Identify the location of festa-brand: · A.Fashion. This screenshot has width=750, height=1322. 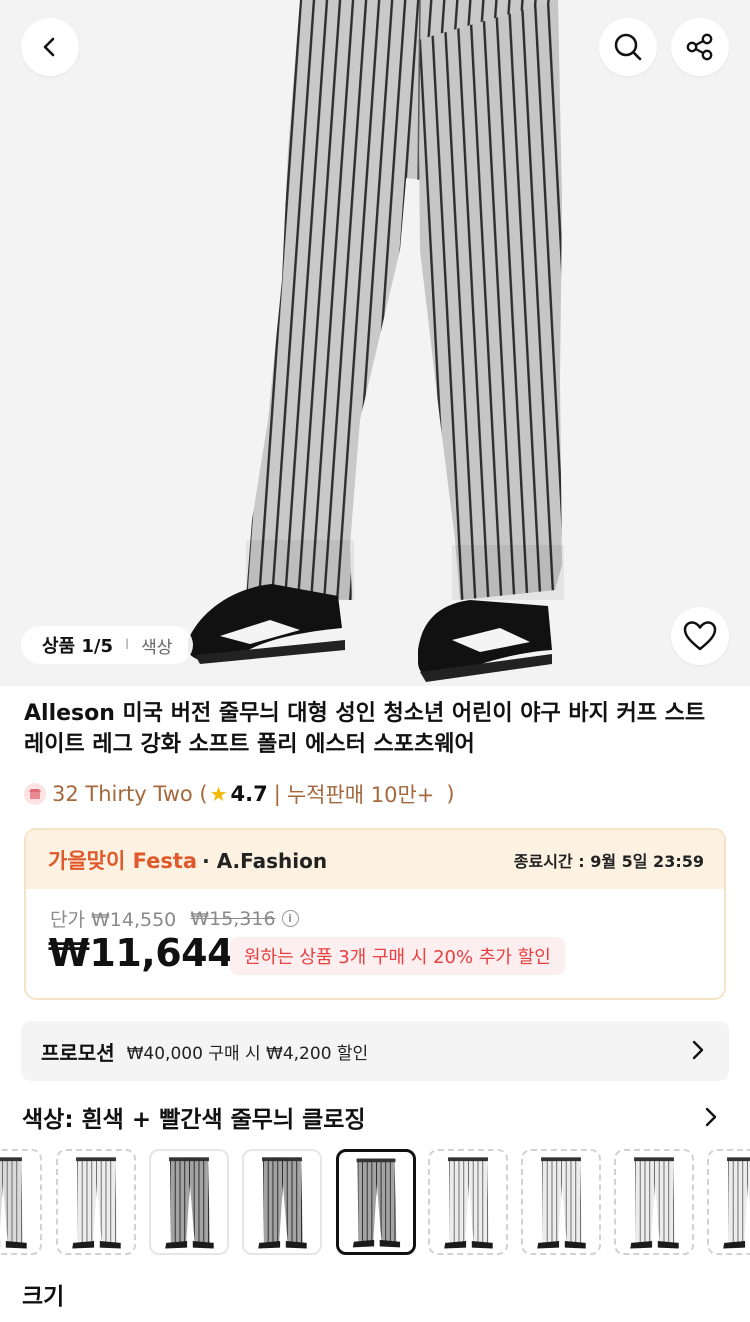
(265, 860).